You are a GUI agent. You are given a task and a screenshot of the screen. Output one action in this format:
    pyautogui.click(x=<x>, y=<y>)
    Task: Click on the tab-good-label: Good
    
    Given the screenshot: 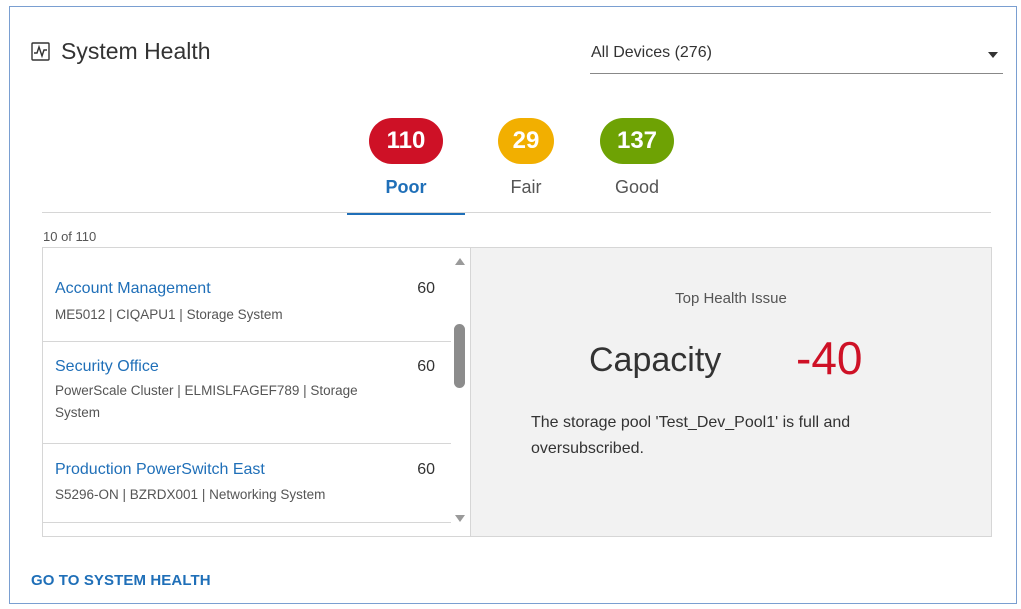 What is the action you would take?
    pyautogui.click(x=637, y=187)
    